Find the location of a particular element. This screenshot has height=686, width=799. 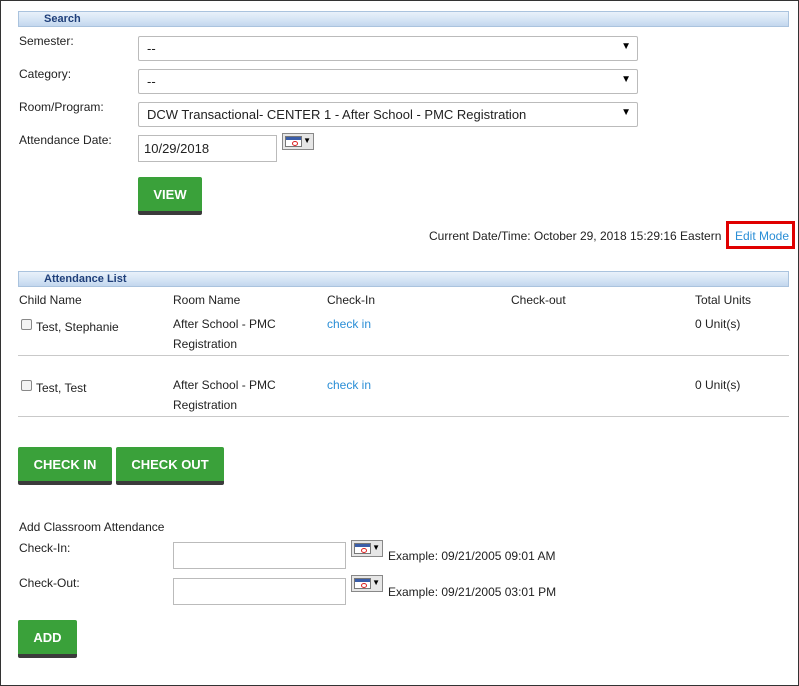

child-name: Test, Stephanie is located at coordinates (77, 327).